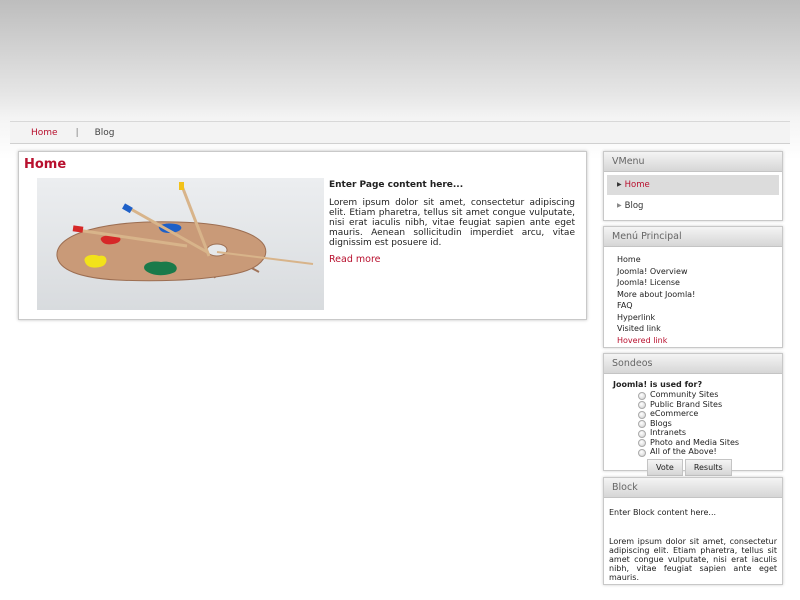 The height and width of the screenshot is (600, 800). I want to click on vmenu-module: VMenu ▶ Home ▶ Blog, so click(693, 186).